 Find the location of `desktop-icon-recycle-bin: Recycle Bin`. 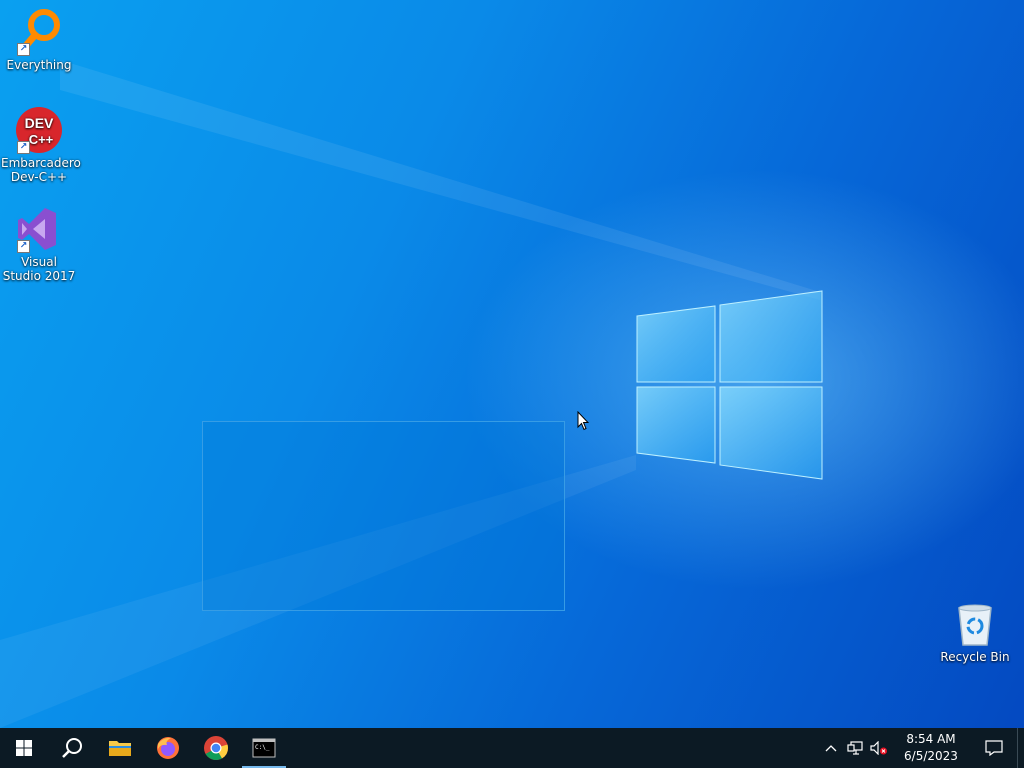

desktop-icon-recycle-bin: Recycle Bin is located at coordinates (975, 632).